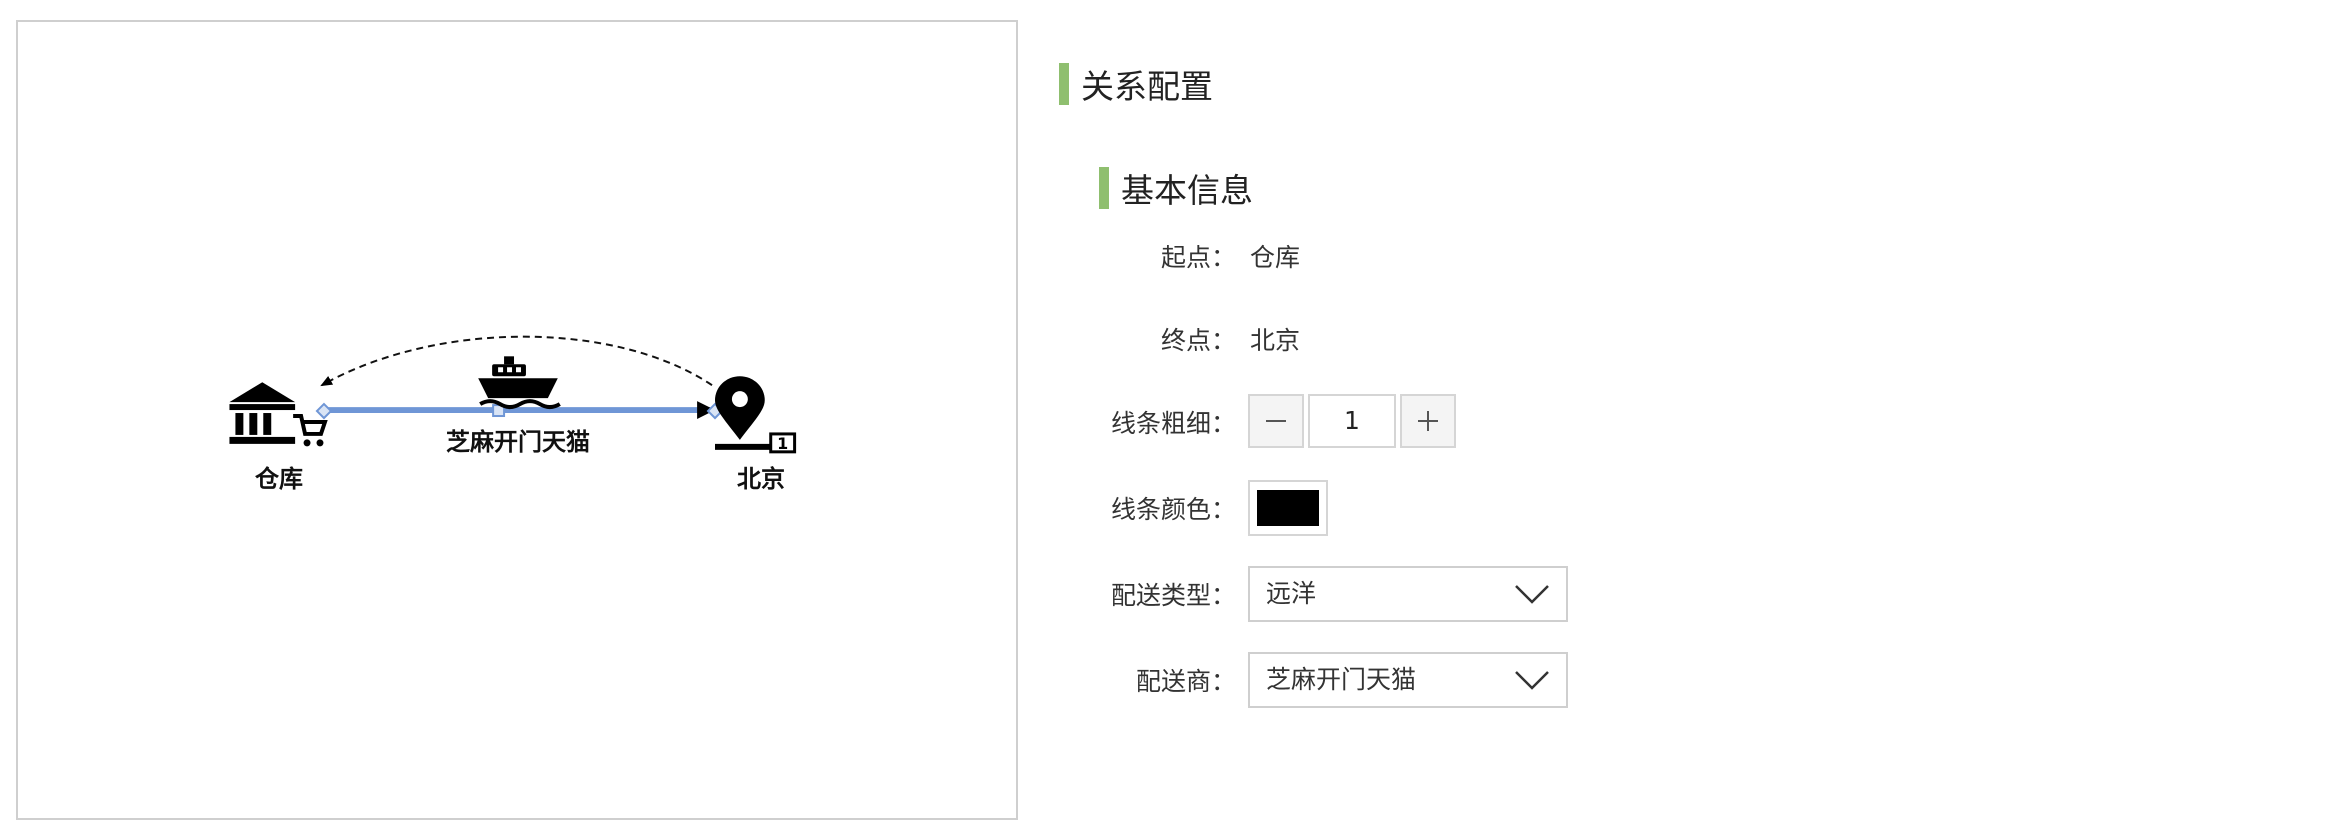  What do you see at coordinates (1147, 86) in the screenshot?
I see `panel-title-text: 关系配置` at bounding box center [1147, 86].